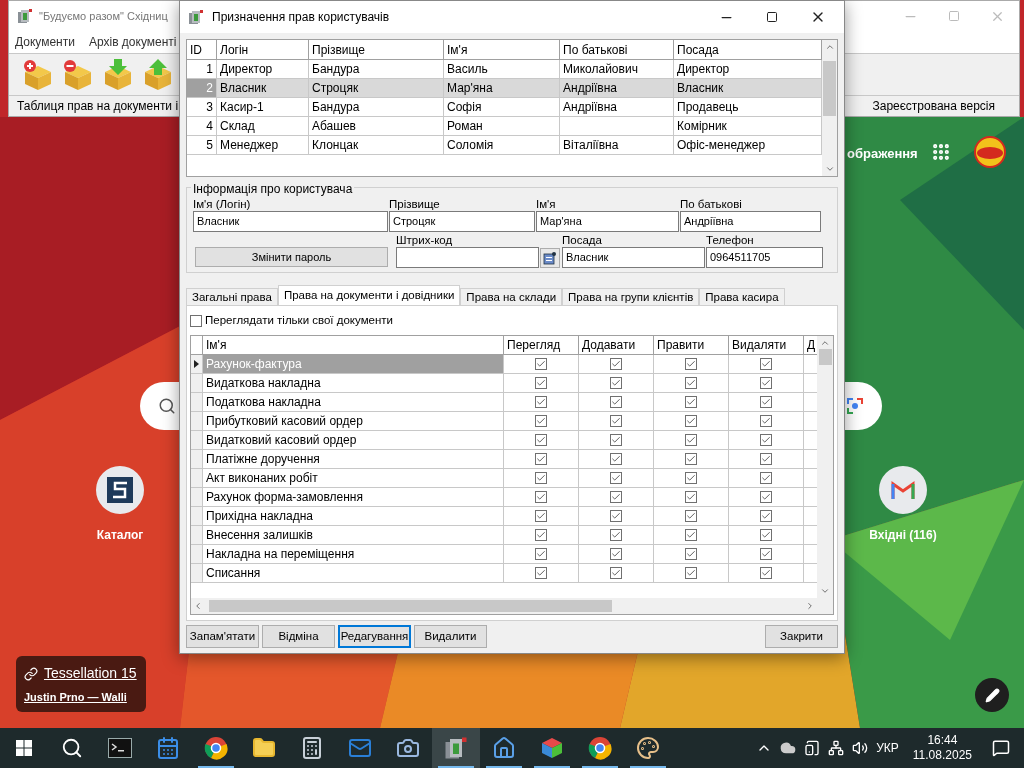 The image size is (1024, 768). Describe the element at coordinates (801, 636) in the screenshot. I see `close-button: Закрити` at that location.